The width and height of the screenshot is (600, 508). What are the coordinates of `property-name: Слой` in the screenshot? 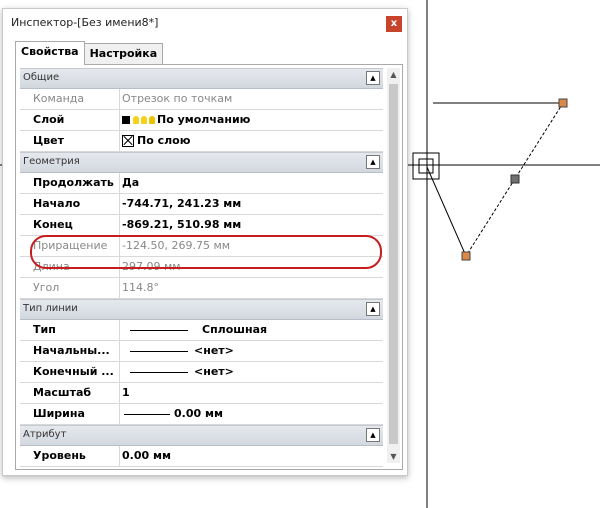 It's located at (70, 120).